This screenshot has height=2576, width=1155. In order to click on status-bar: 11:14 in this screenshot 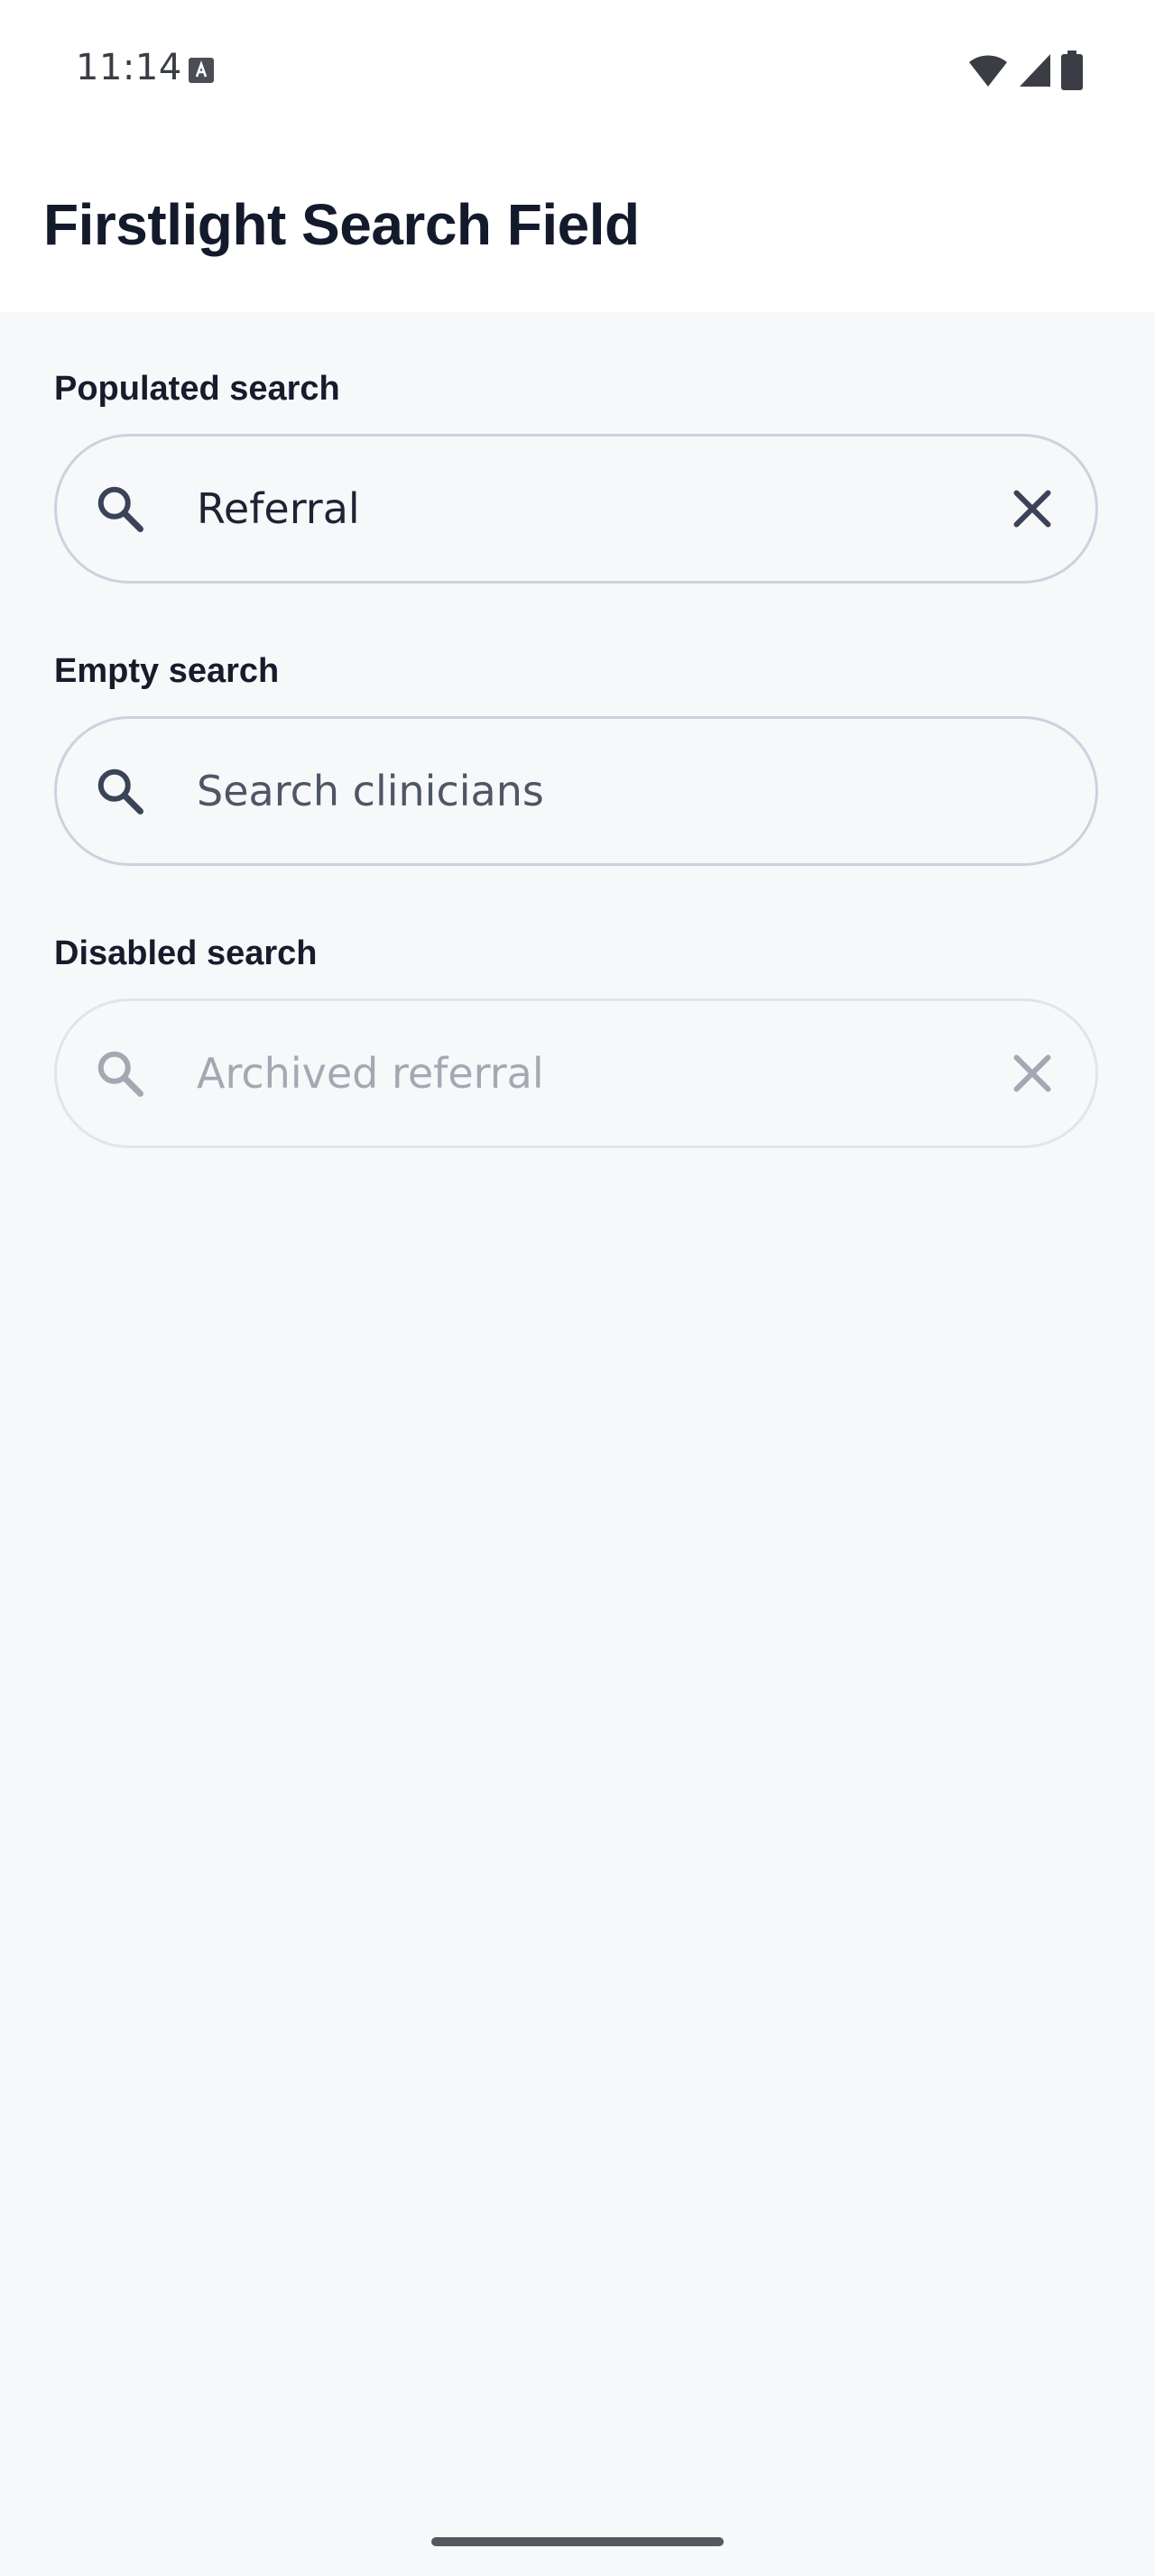, I will do `click(577, 68)`.